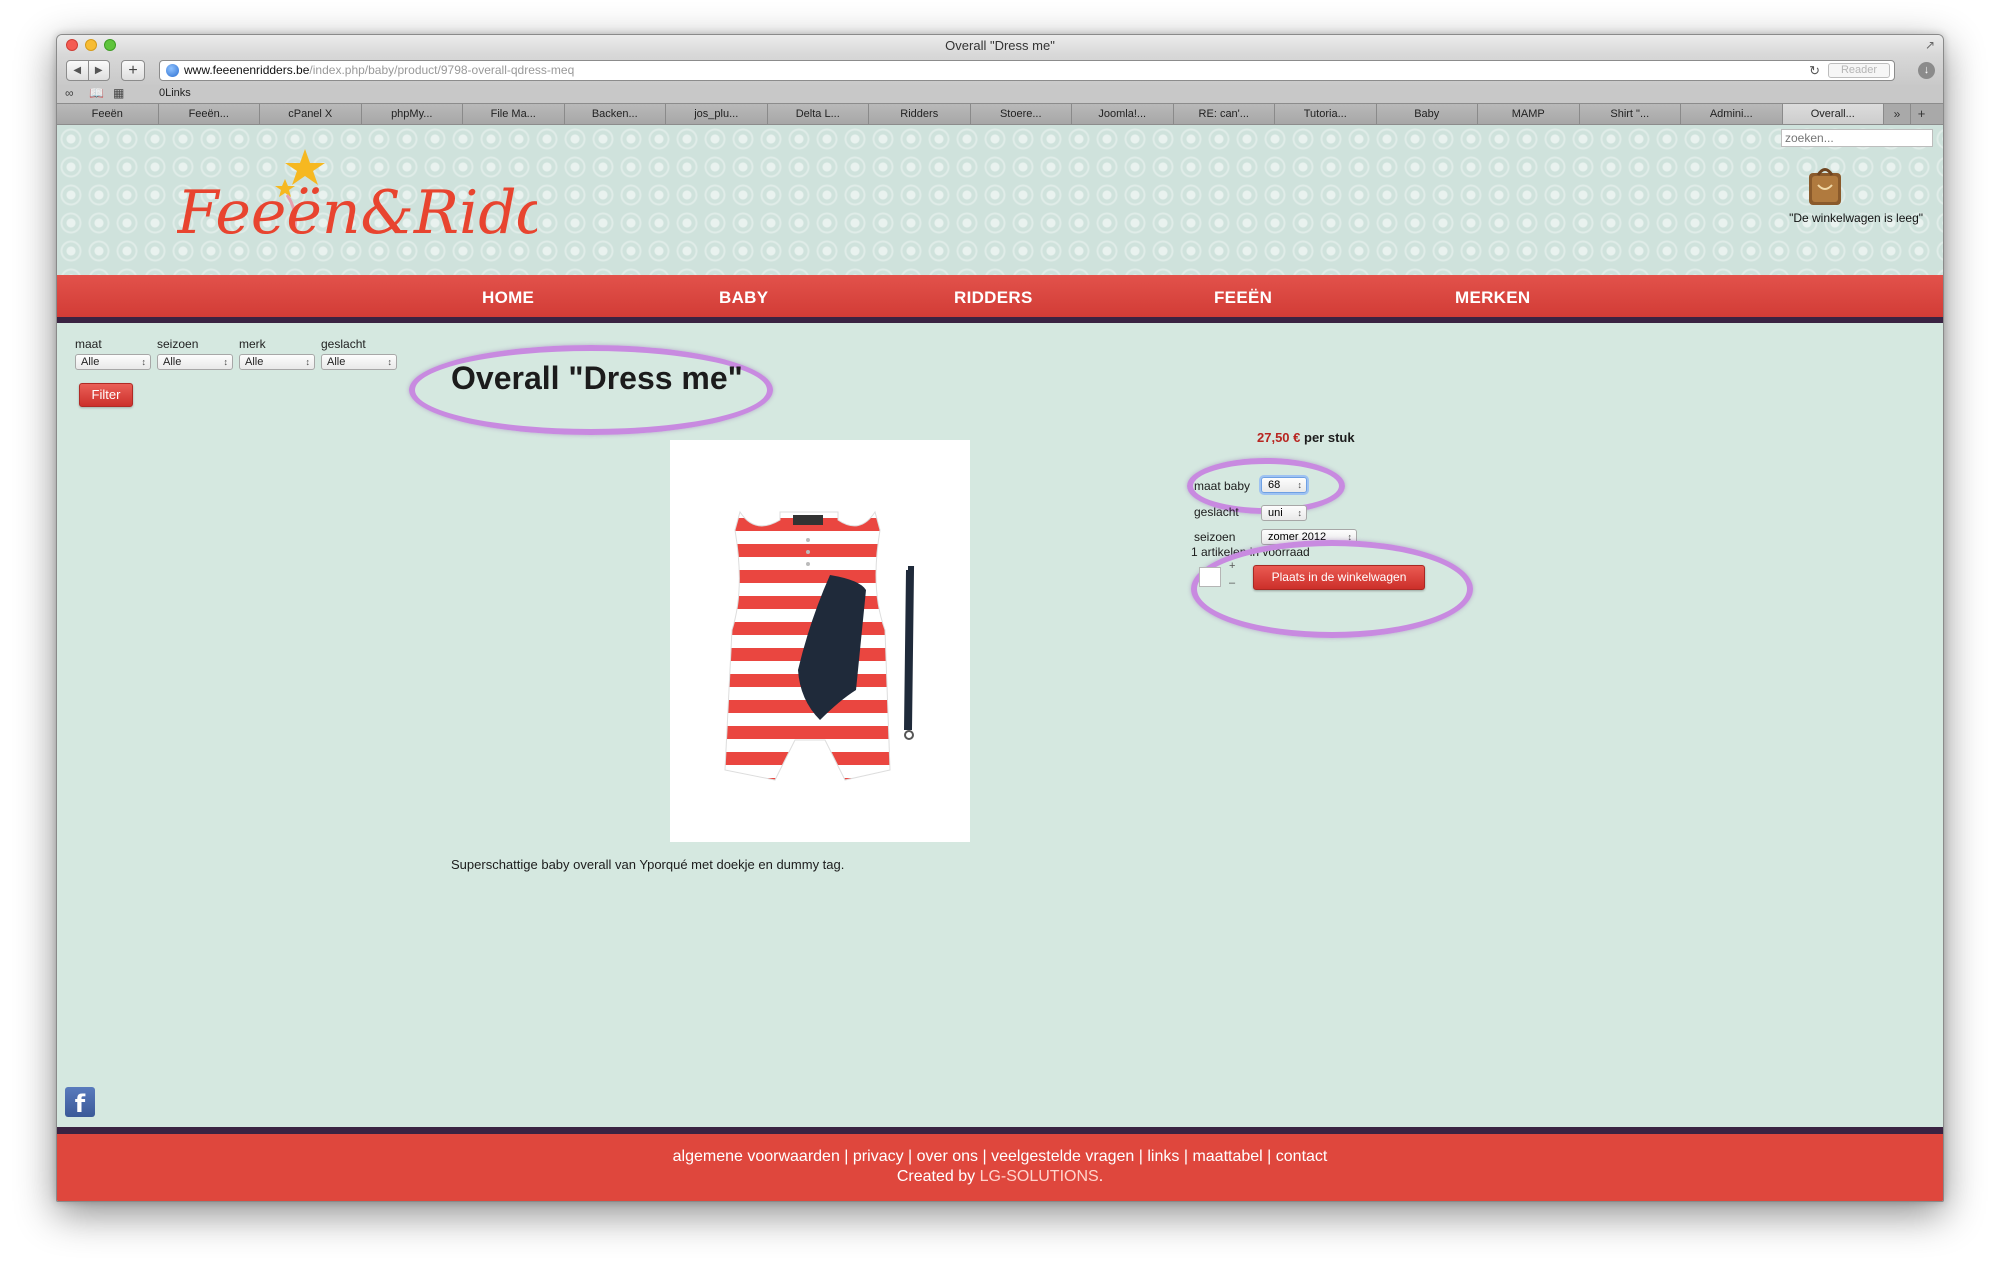  What do you see at coordinates (277, 362) in the screenshot?
I see `filter-merk-select: Alle` at bounding box center [277, 362].